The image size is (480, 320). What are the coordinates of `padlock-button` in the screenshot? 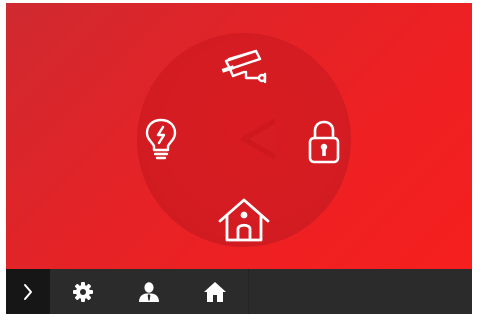 It's located at (324, 142).